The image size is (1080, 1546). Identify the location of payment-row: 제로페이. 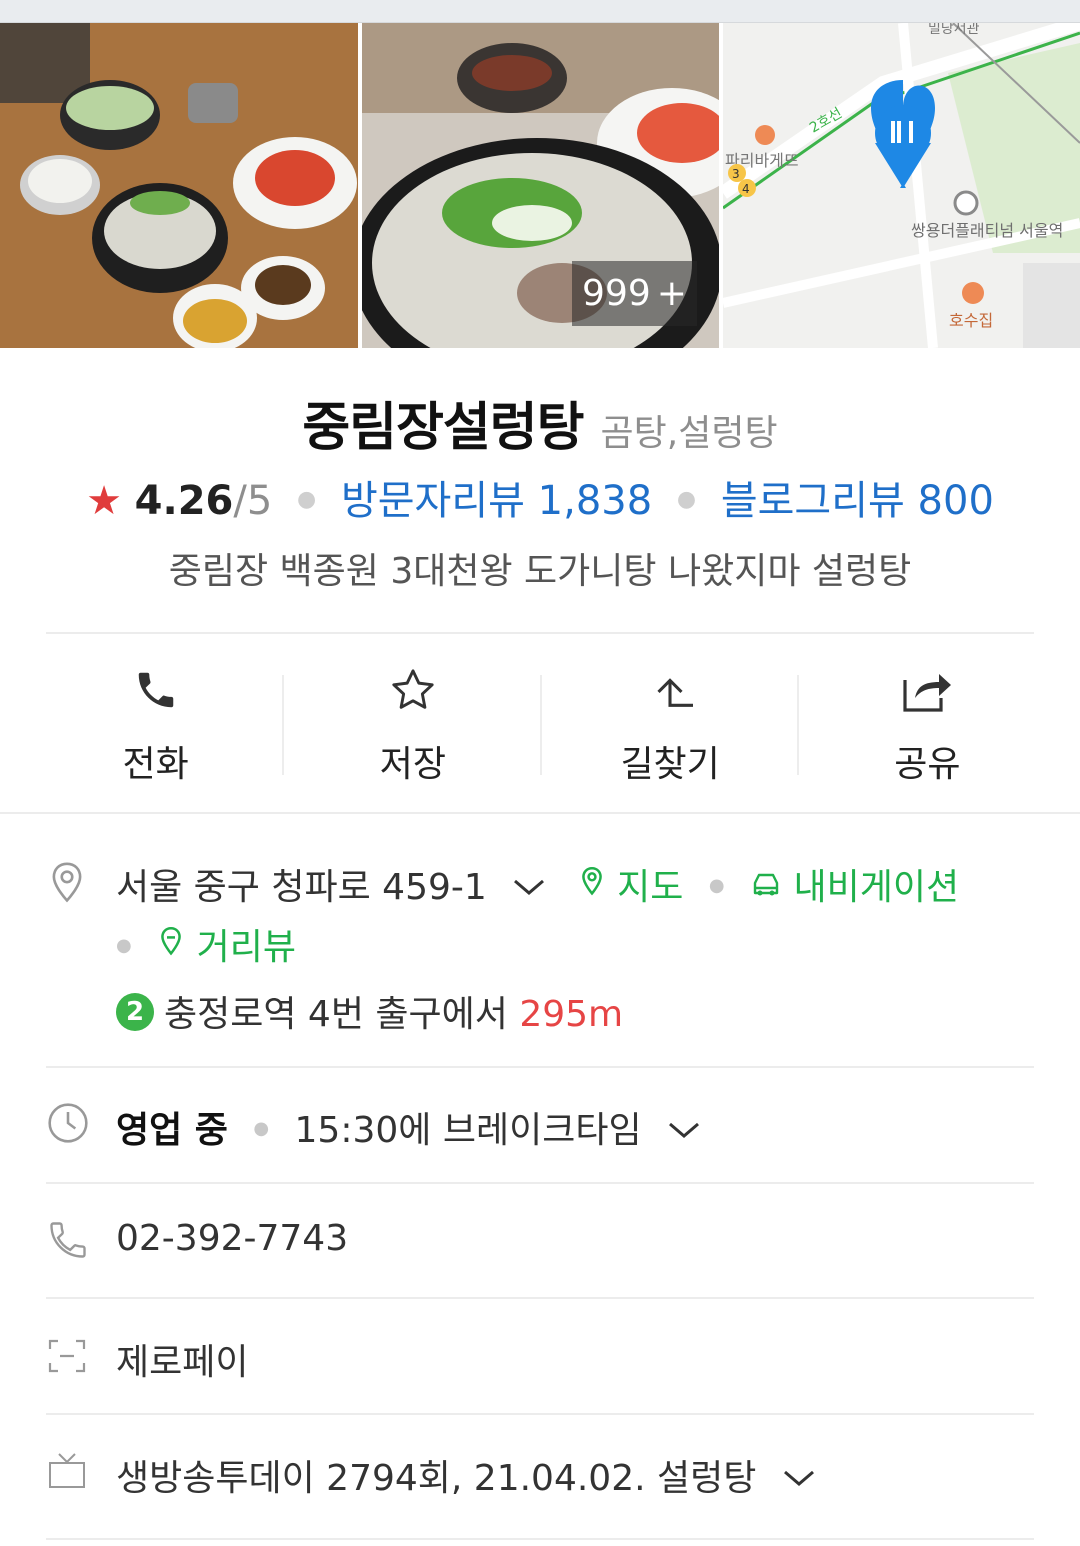
(540, 1357).